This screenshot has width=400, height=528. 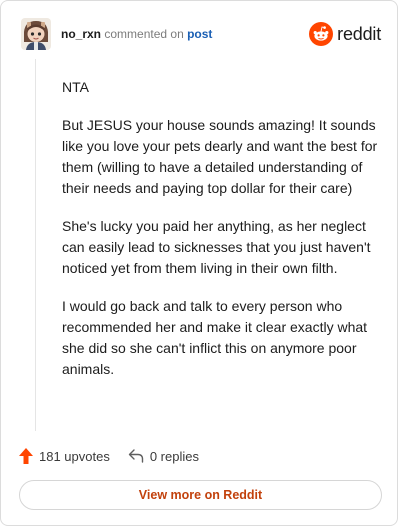 What do you see at coordinates (74, 456) in the screenshot?
I see `upvotes-label: 181 upvotes` at bounding box center [74, 456].